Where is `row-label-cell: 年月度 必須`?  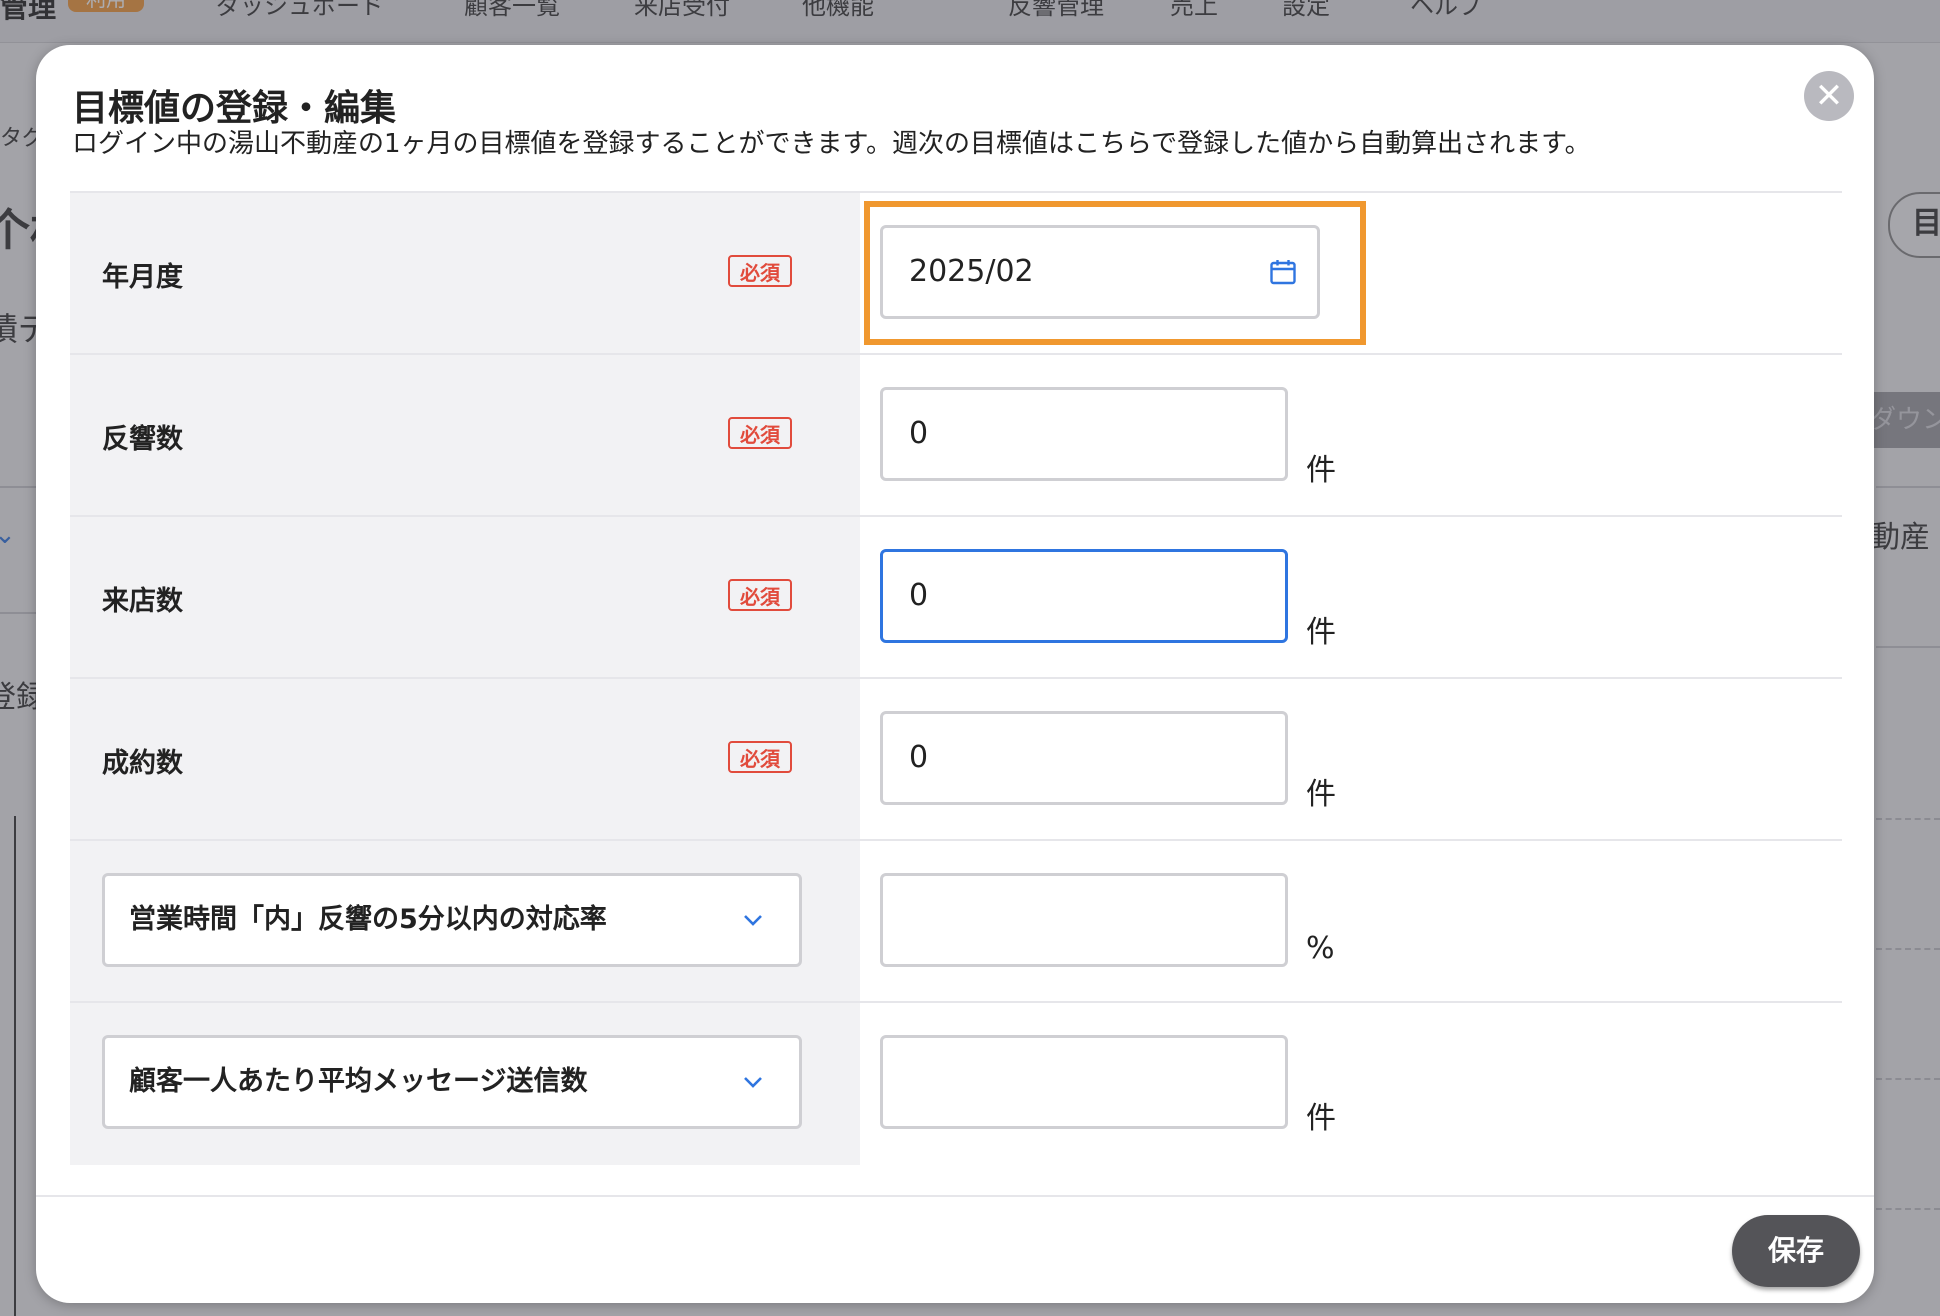
row-label-cell: 年月度 必須 is located at coordinates (465, 274).